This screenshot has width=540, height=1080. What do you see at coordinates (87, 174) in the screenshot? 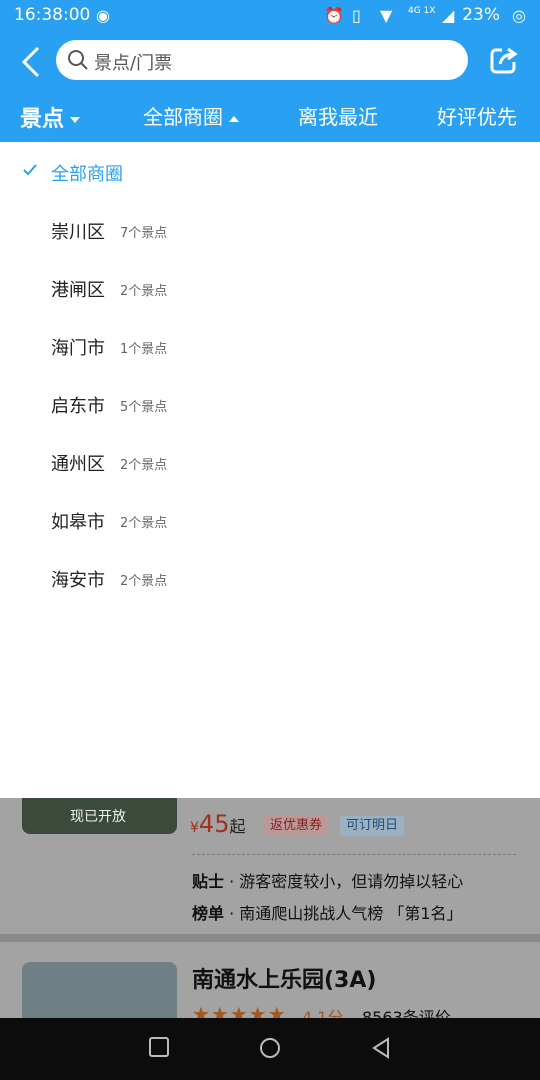
I see `dropdown-item-name: 全部商圈` at bounding box center [87, 174].